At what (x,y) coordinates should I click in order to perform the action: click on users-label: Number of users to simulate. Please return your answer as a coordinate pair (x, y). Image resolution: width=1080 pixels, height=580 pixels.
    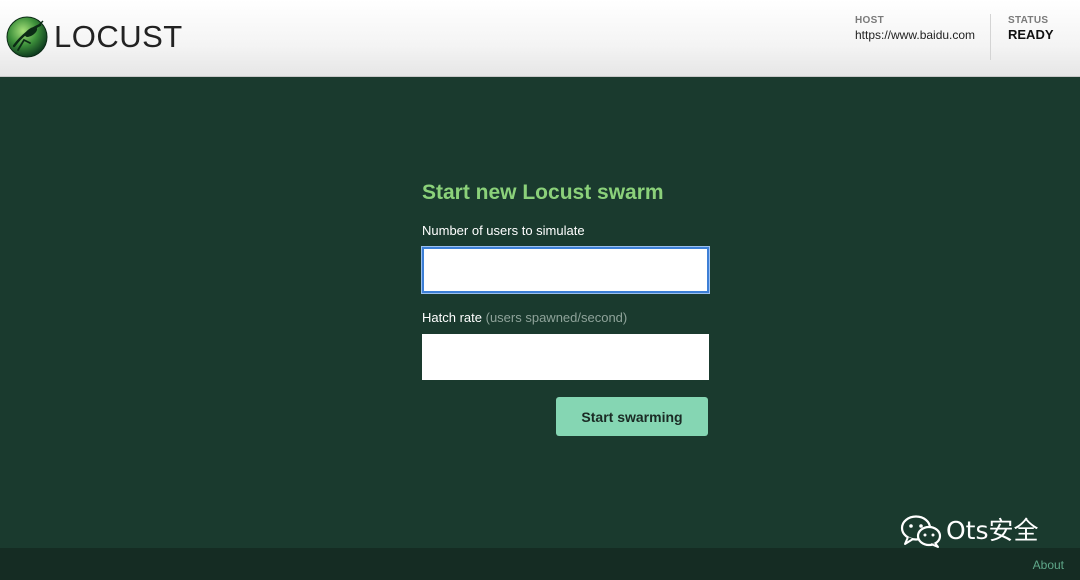
    Looking at the image, I should click on (503, 230).